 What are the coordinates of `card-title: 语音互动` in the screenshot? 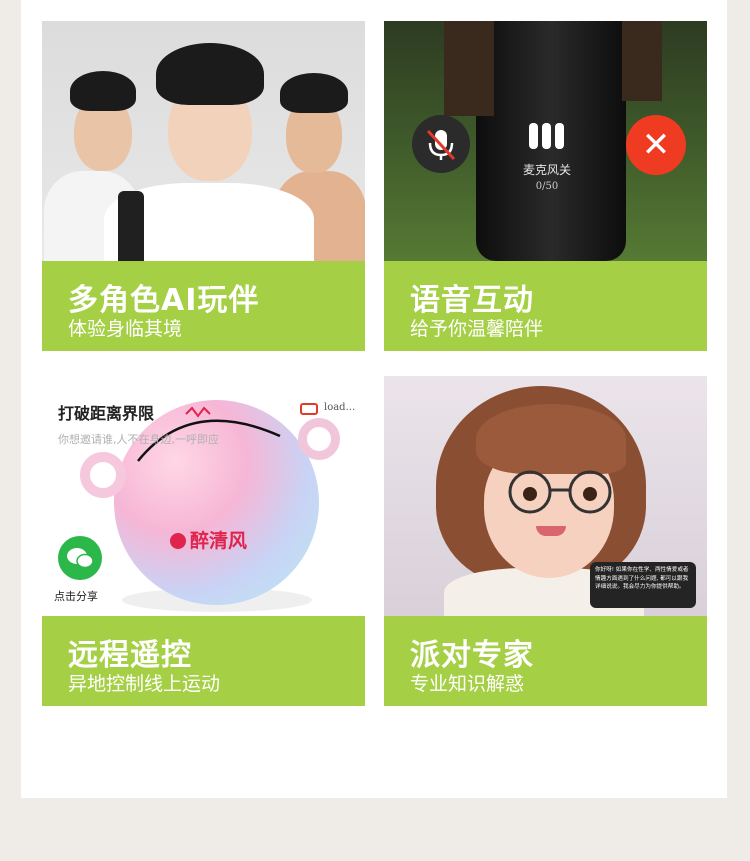 It's located at (472, 300).